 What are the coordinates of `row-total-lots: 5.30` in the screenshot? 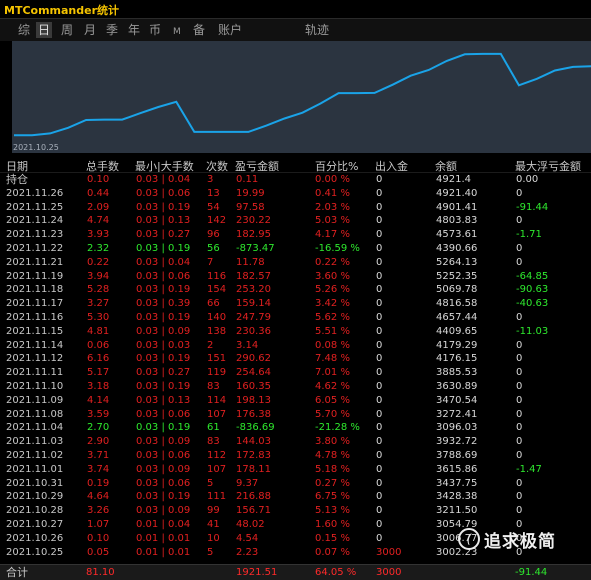 It's located at (98, 317).